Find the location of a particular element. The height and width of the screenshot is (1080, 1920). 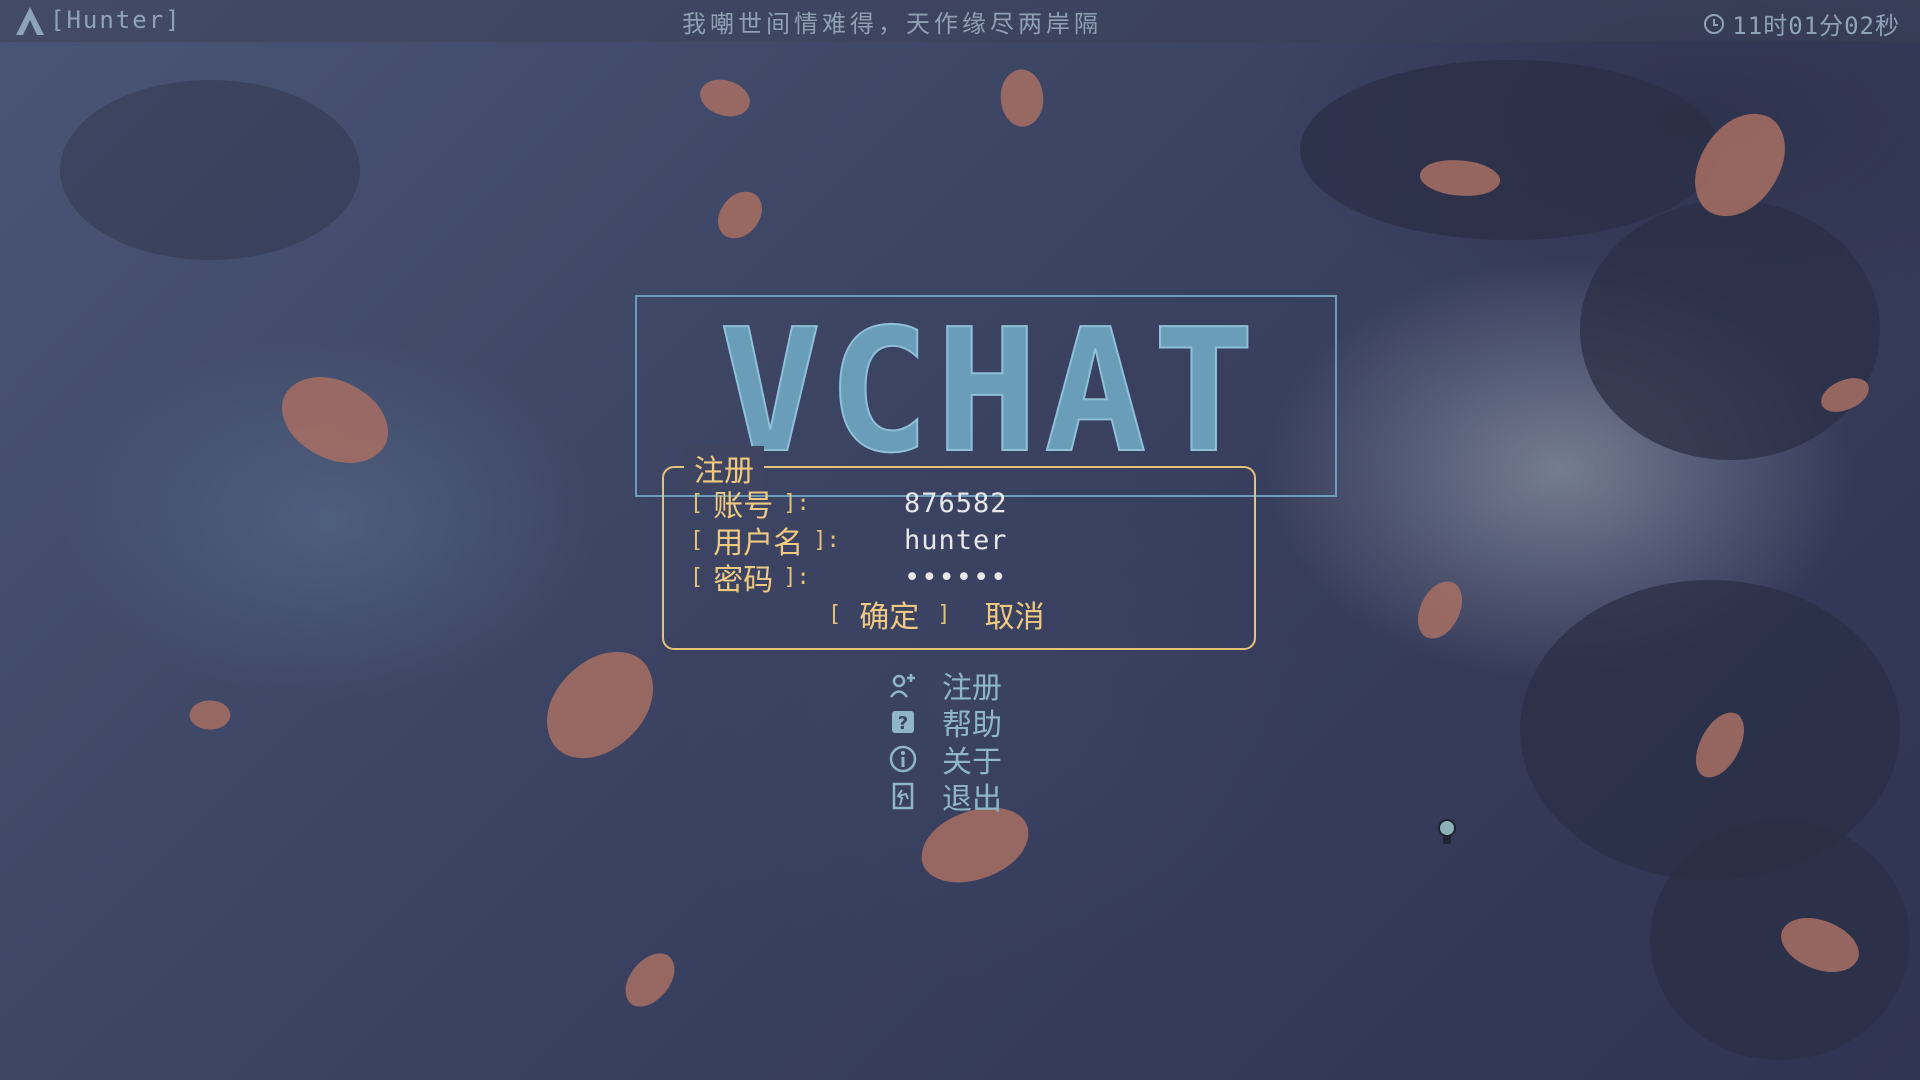

clock-time: 11时01分02秒 is located at coordinates (1816, 26).